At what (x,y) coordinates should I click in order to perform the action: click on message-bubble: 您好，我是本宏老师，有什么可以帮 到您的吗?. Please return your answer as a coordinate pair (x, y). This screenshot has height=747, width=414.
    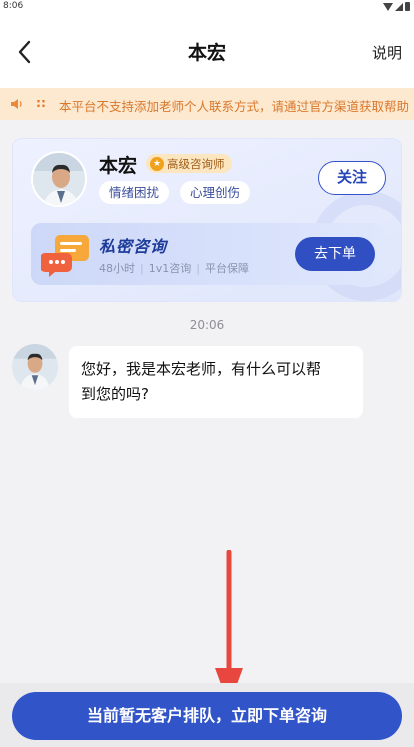
    Looking at the image, I should click on (216, 382).